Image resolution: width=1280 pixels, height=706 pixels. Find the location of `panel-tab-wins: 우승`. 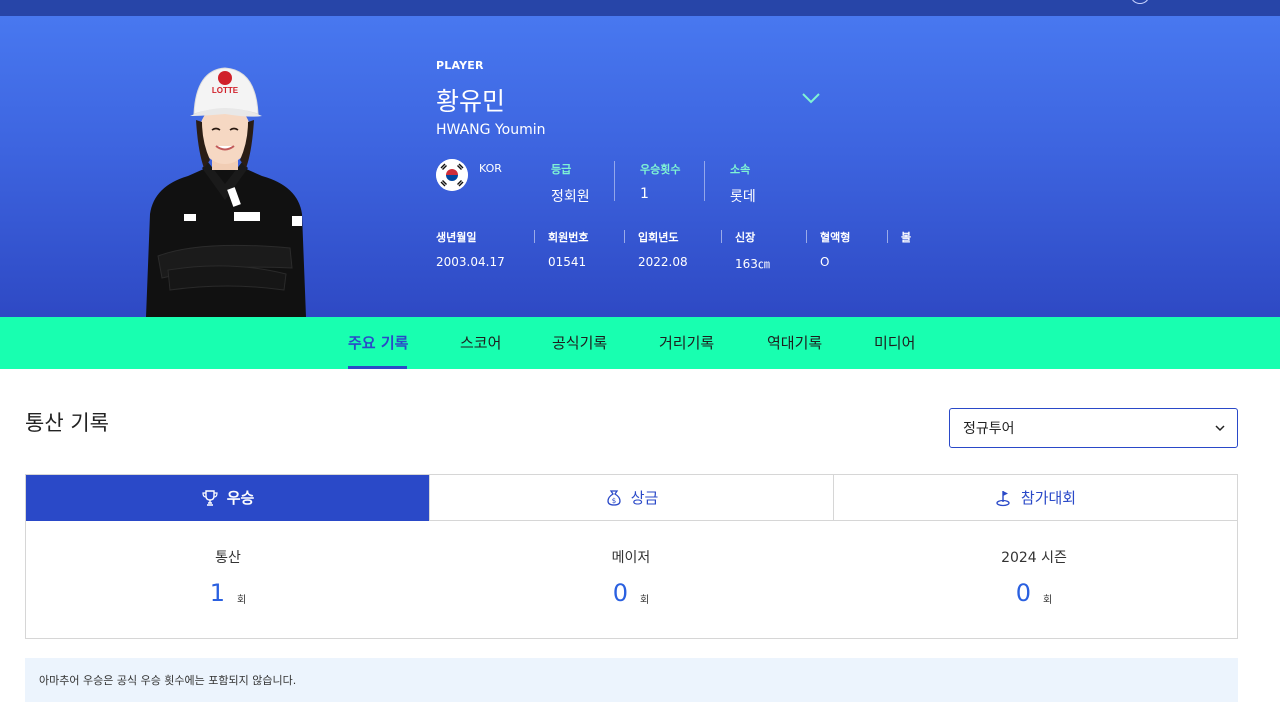

panel-tab-wins: 우승 is located at coordinates (227, 498).